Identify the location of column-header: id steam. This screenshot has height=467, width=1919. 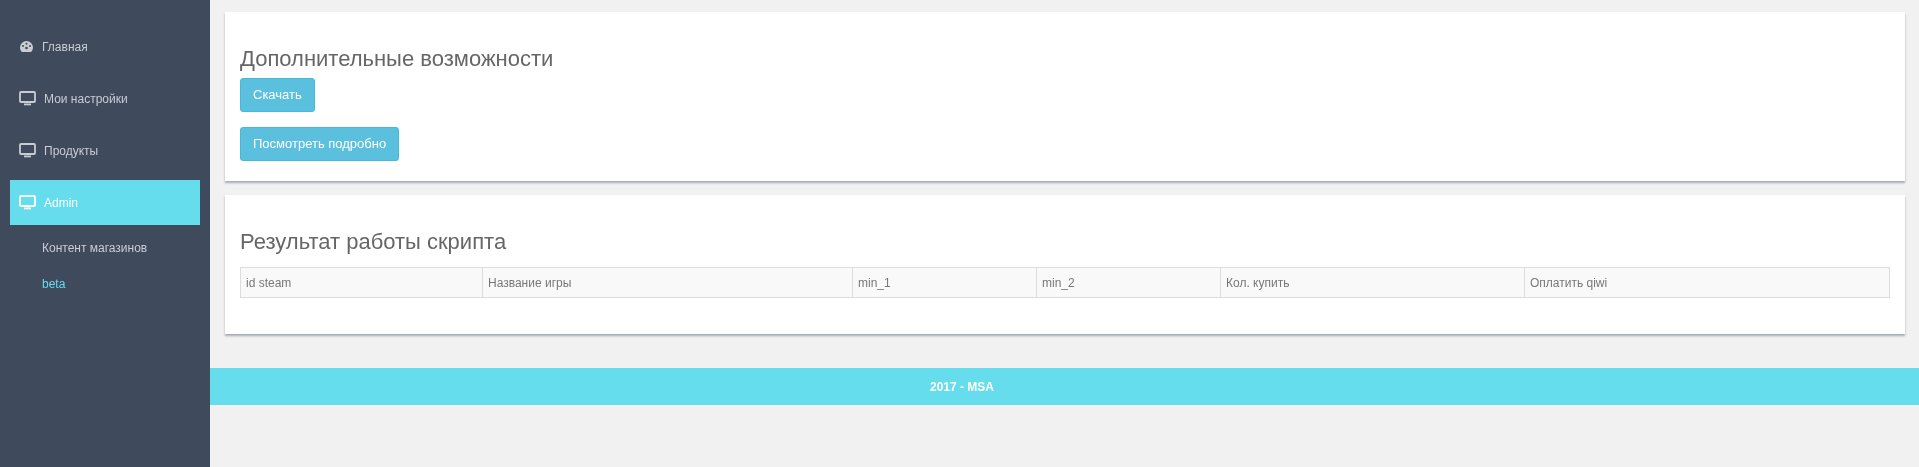
(269, 283).